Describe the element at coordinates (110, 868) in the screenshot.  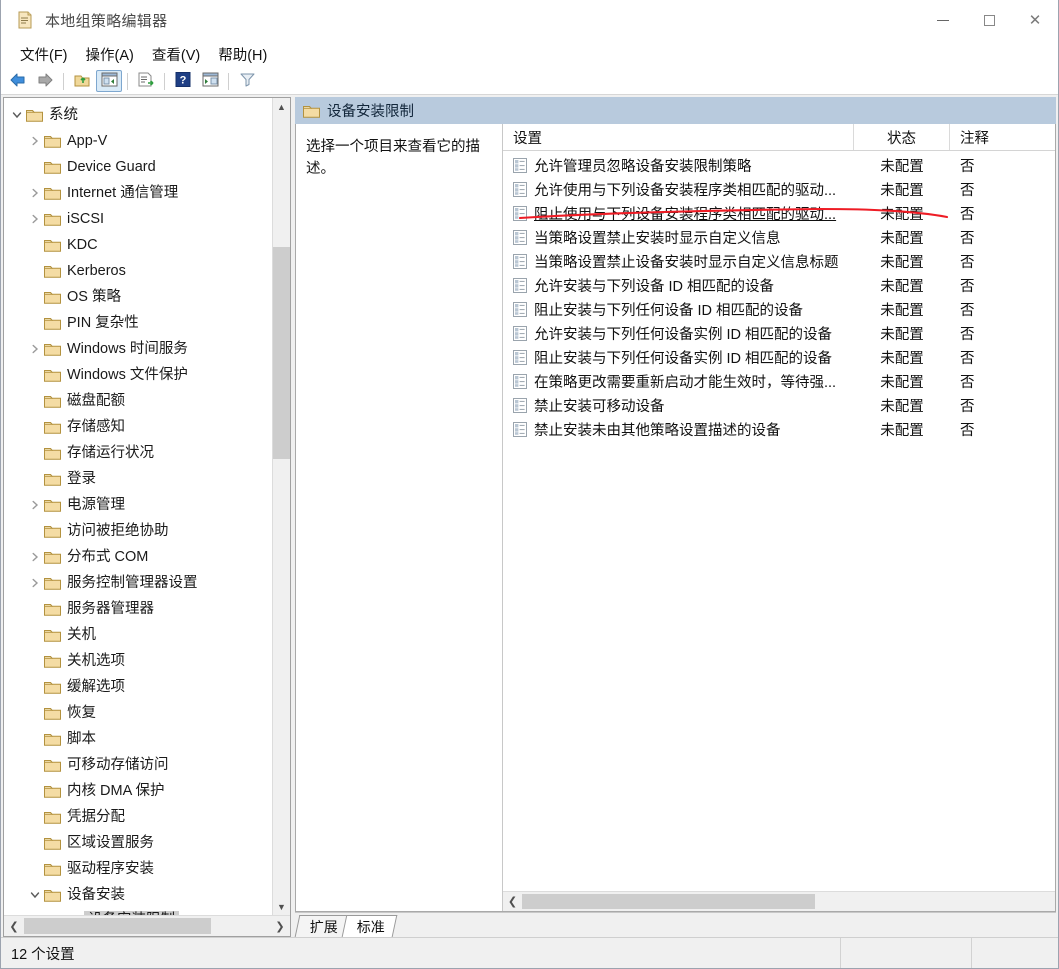
I see `tree-item-label: 驱动程序安装` at that location.